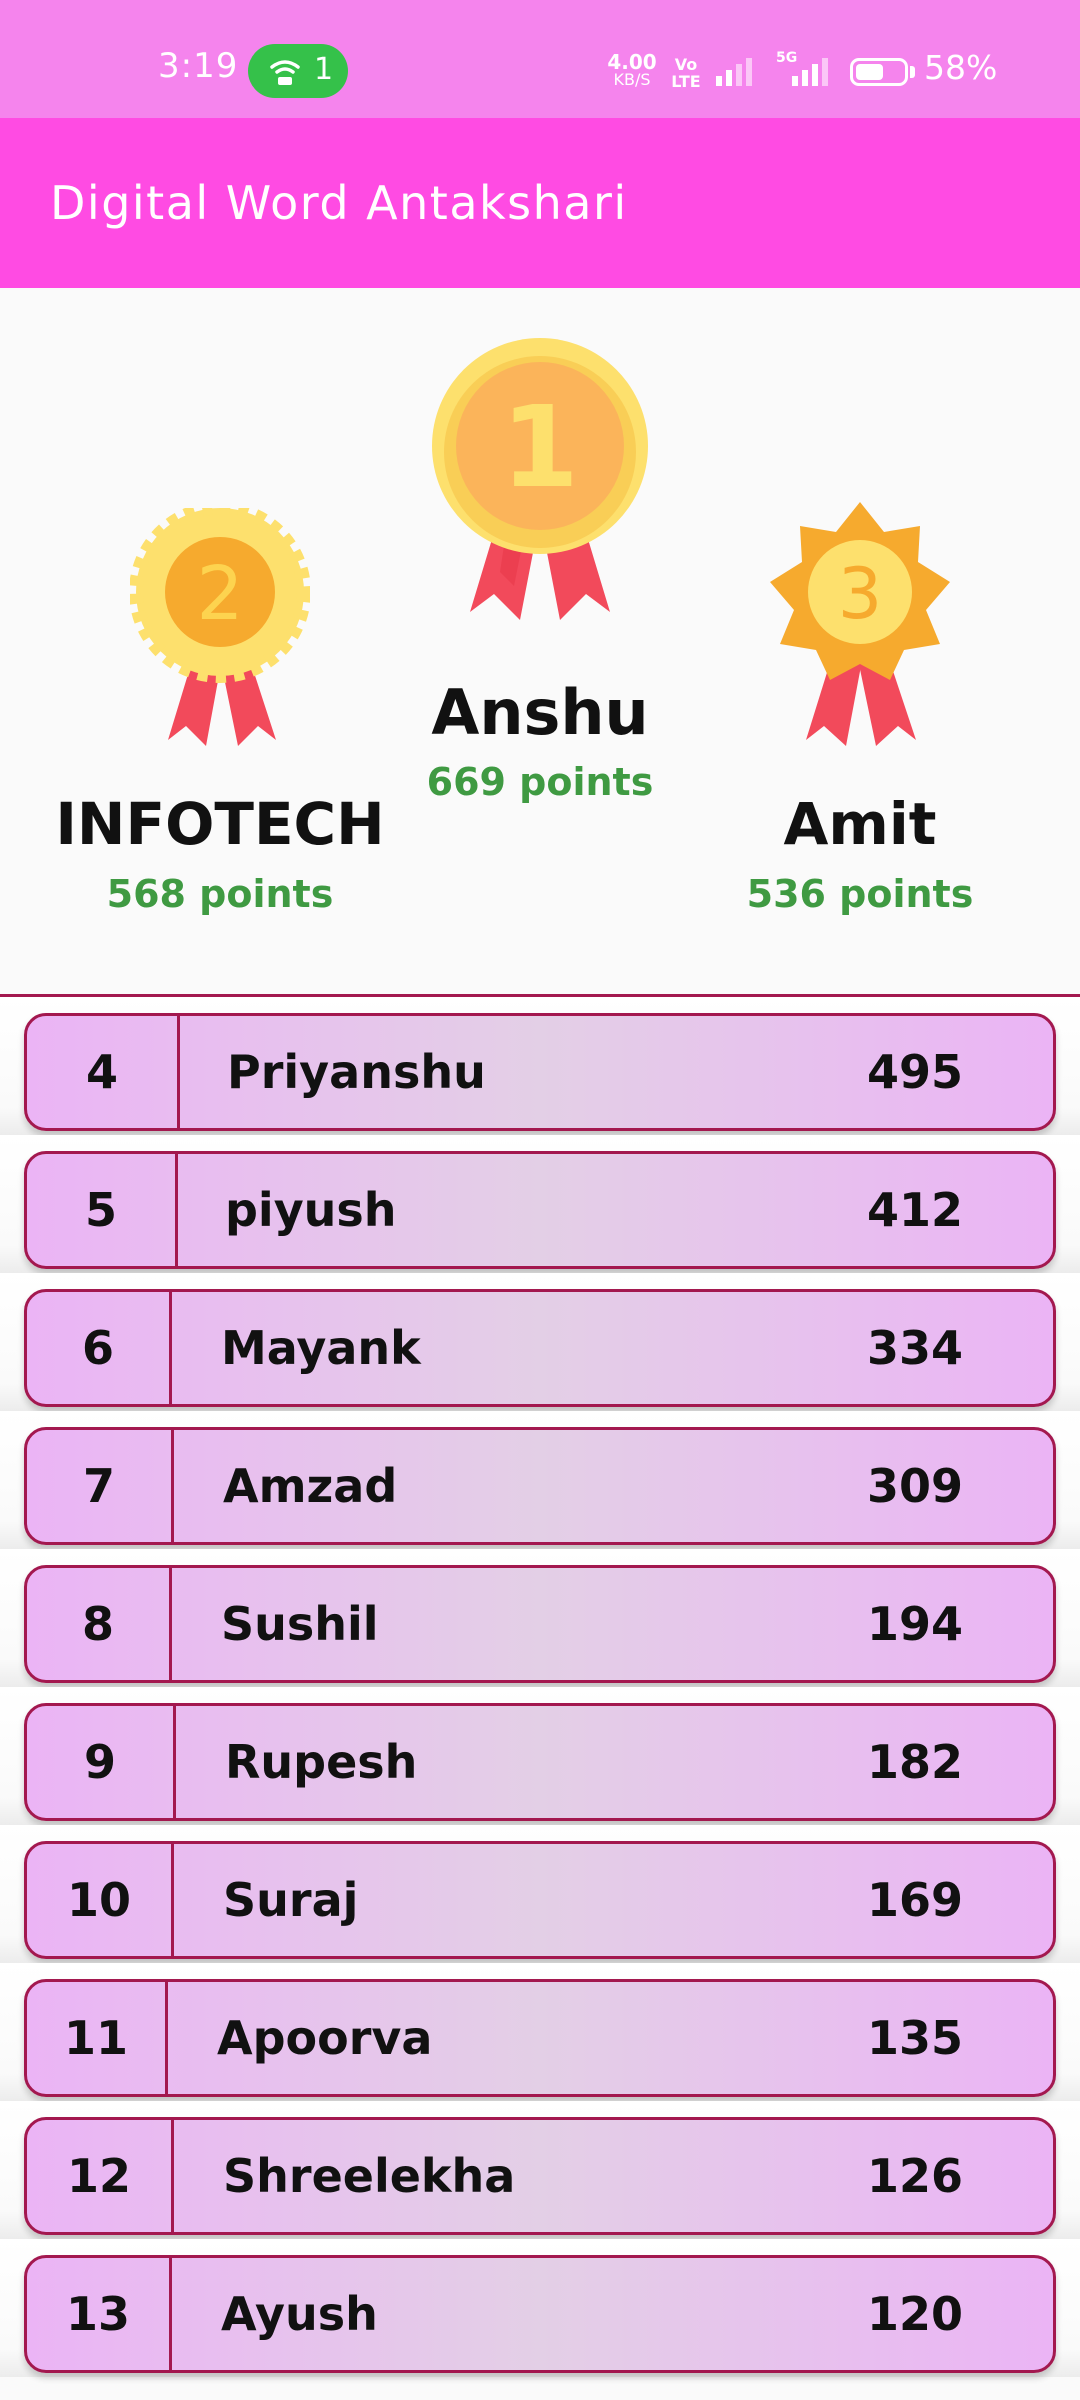 This screenshot has width=1080, height=2400. What do you see at coordinates (632, 79) in the screenshot?
I see `net-speed-unit: KB/S` at bounding box center [632, 79].